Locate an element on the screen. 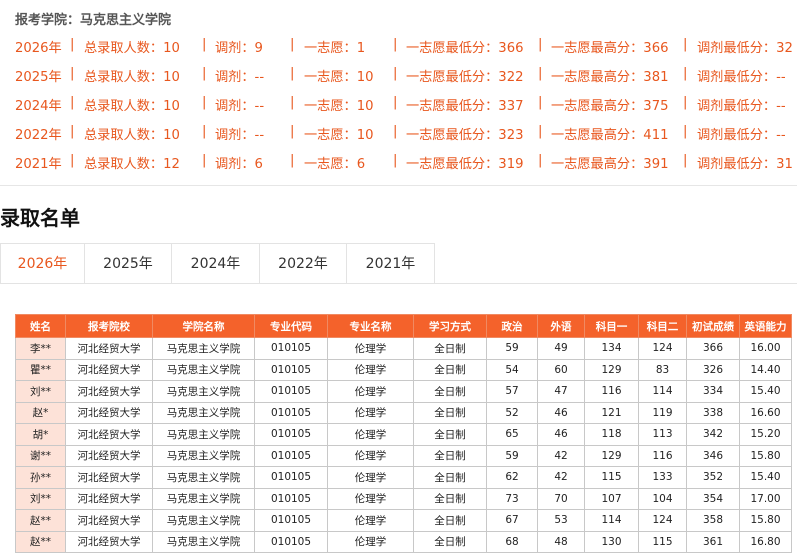 The width and height of the screenshot is (797, 553). stat-first: 一志愿：6 is located at coordinates (335, 164).